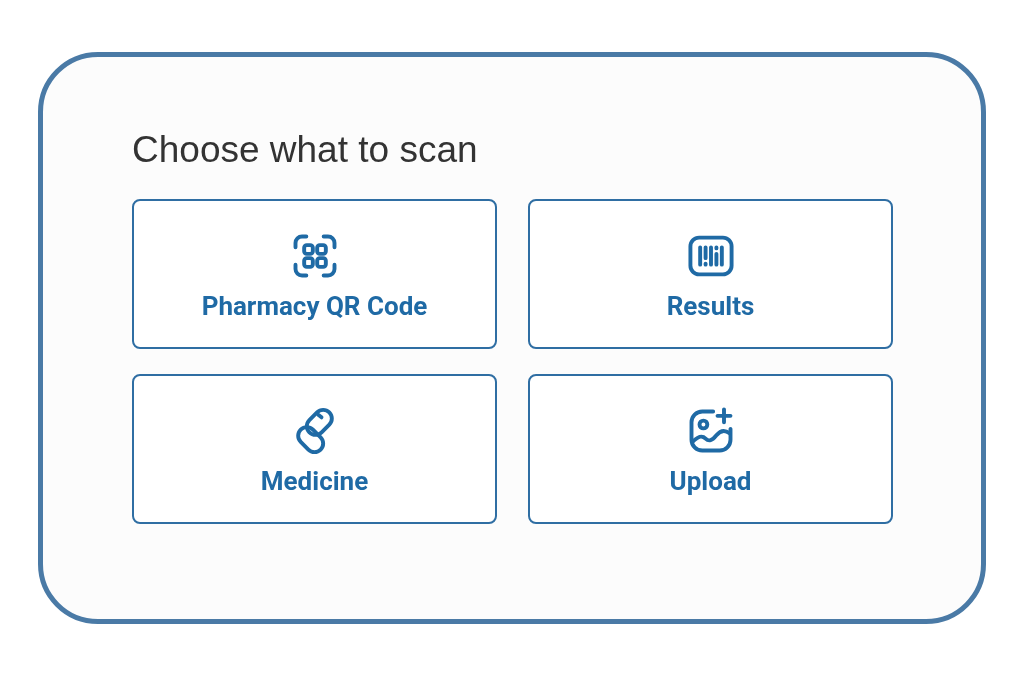 This screenshot has height=676, width=1024. Describe the element at coordinates (710, 274) in the screenshot. I see `scan-option-card: Results` at that location.